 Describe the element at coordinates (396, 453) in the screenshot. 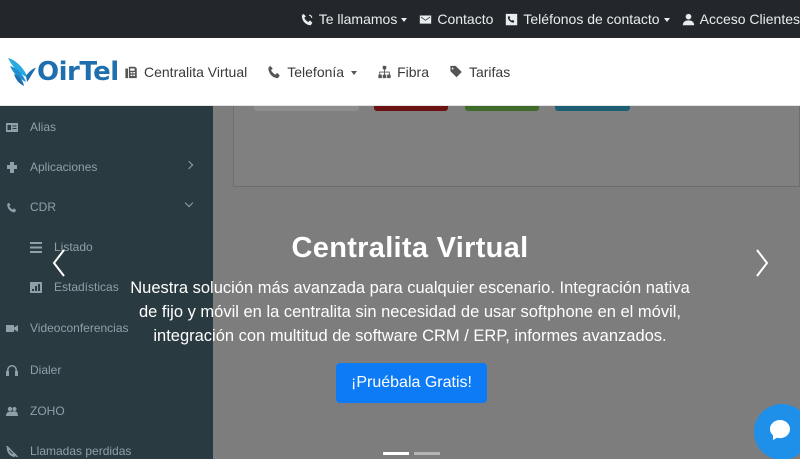

I see `carousel-indicator-active` at that location.